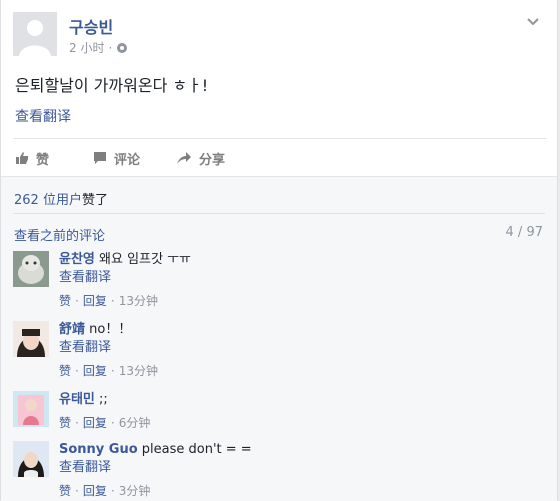 Image resolution: width=560 pixels, height=501 pixels. What do you see at coordinates (104, 411) in the screenshot?
I see `comment-body: 유태민 ;; 赞 · 回复 · 6分钟` at bounding box center [104, 411].